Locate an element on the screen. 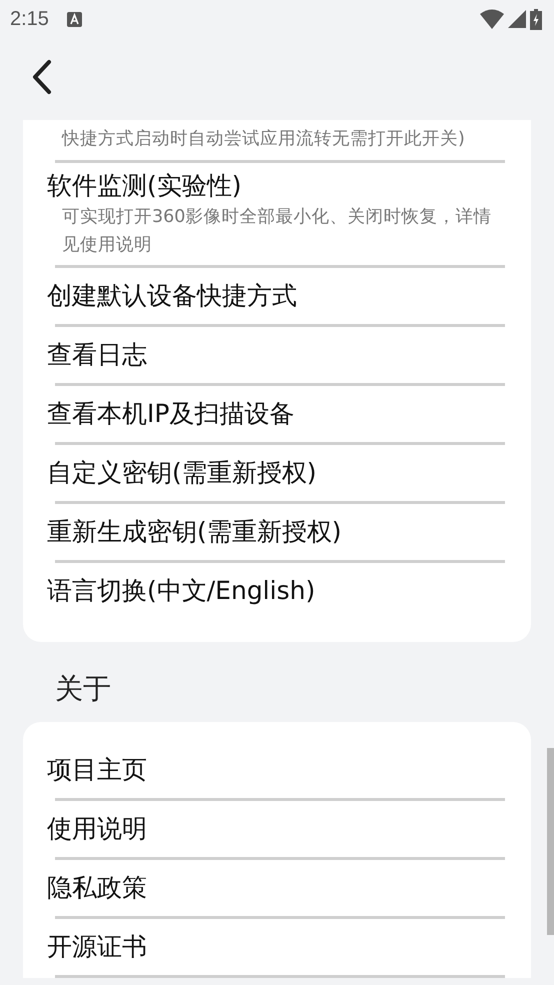  settings-item: 使用说明 is located at coordinates (289, 829).